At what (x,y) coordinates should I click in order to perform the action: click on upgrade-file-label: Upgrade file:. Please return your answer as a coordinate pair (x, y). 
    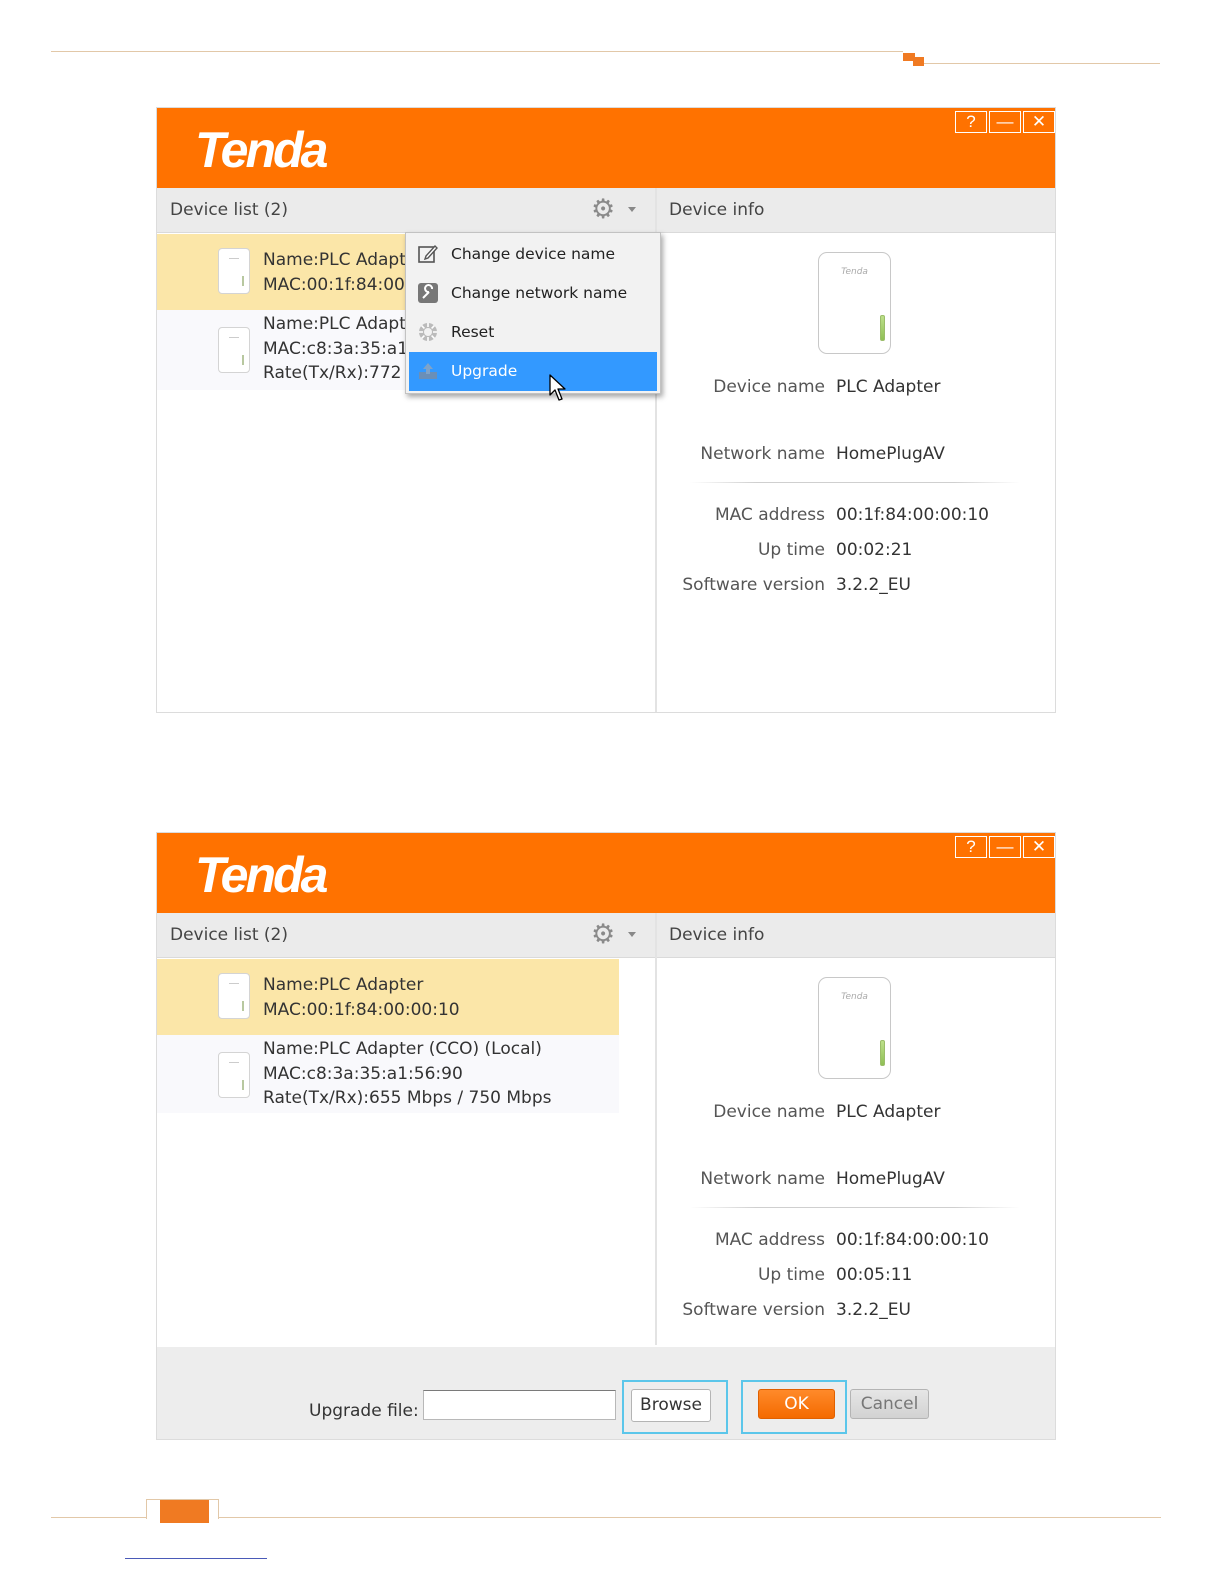
    Looking at the image, I should click on (364, 1411).